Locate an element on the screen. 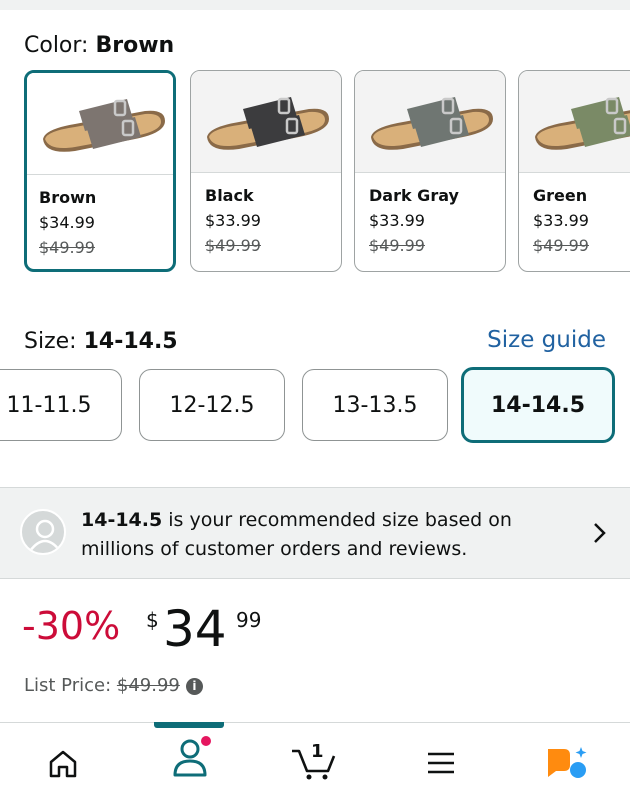  account-icon is located at coordinates (192, 756).